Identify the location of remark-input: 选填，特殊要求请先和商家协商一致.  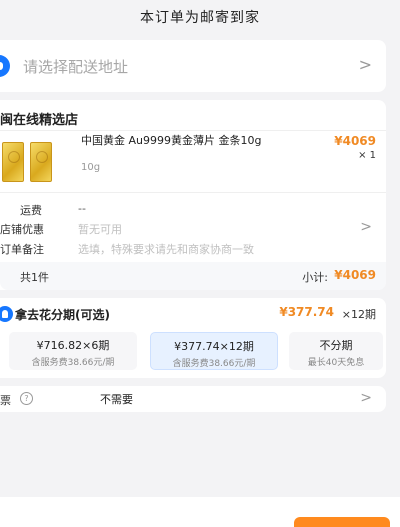
(166, 249).